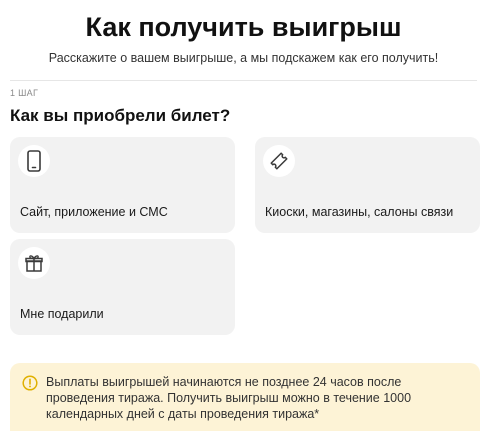 Image resolution: width=487 pixels, height=431 pixels. What do you see at coordinates (62, 314) in the screenshot?
I see `option-label: Мне подарили` at bounding box center [62, 314].